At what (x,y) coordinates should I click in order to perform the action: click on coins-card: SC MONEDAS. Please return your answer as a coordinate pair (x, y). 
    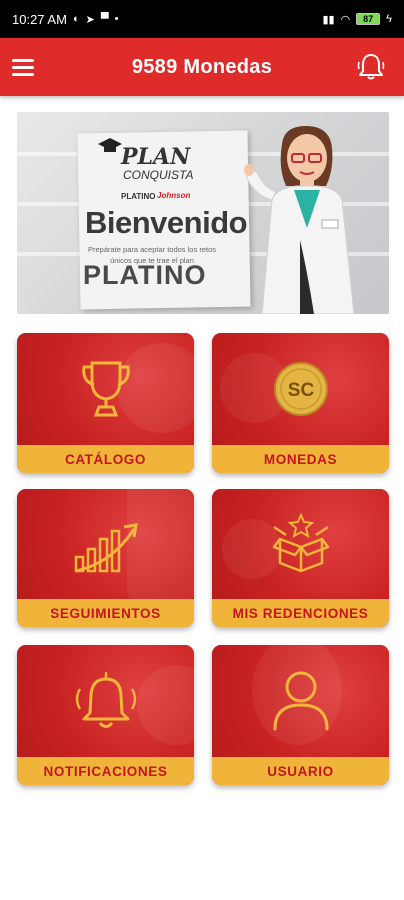
    Looking at the image, I should click on (300, 403).